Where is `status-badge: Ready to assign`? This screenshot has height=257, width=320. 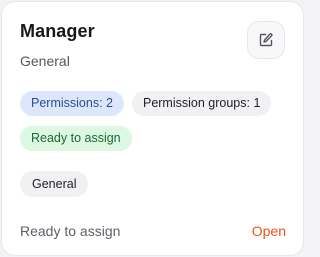 status-badge: Ready to assign is located at coordinates (76, 138).